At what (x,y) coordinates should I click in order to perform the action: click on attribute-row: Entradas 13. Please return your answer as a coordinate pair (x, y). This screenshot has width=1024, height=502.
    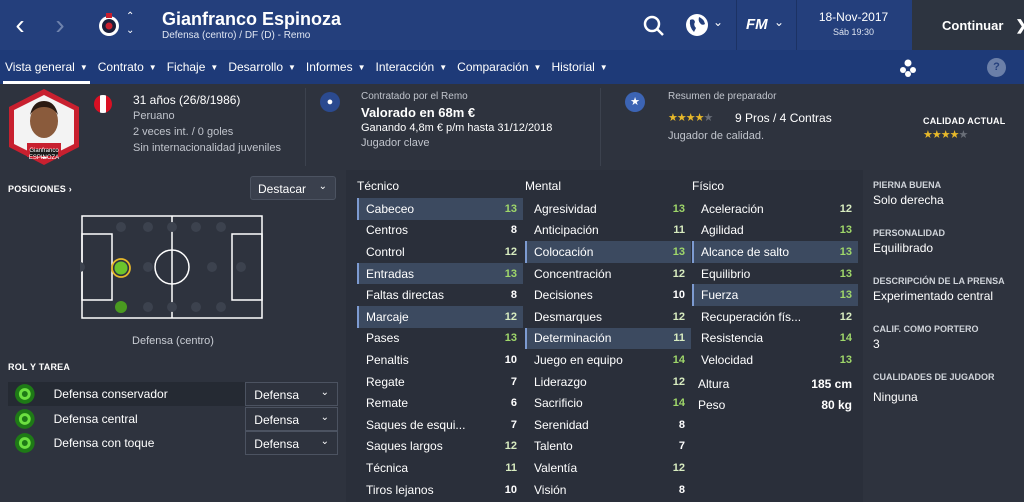
    Looking at the image, I should click on (440, 273).